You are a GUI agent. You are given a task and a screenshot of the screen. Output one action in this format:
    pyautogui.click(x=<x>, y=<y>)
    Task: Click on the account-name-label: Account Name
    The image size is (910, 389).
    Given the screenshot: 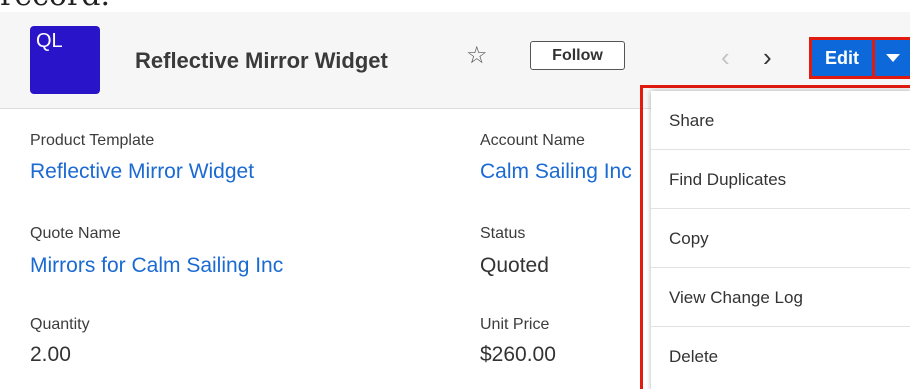 What is the action you would take?
    pyautogui.click(x=532, y=140)
    